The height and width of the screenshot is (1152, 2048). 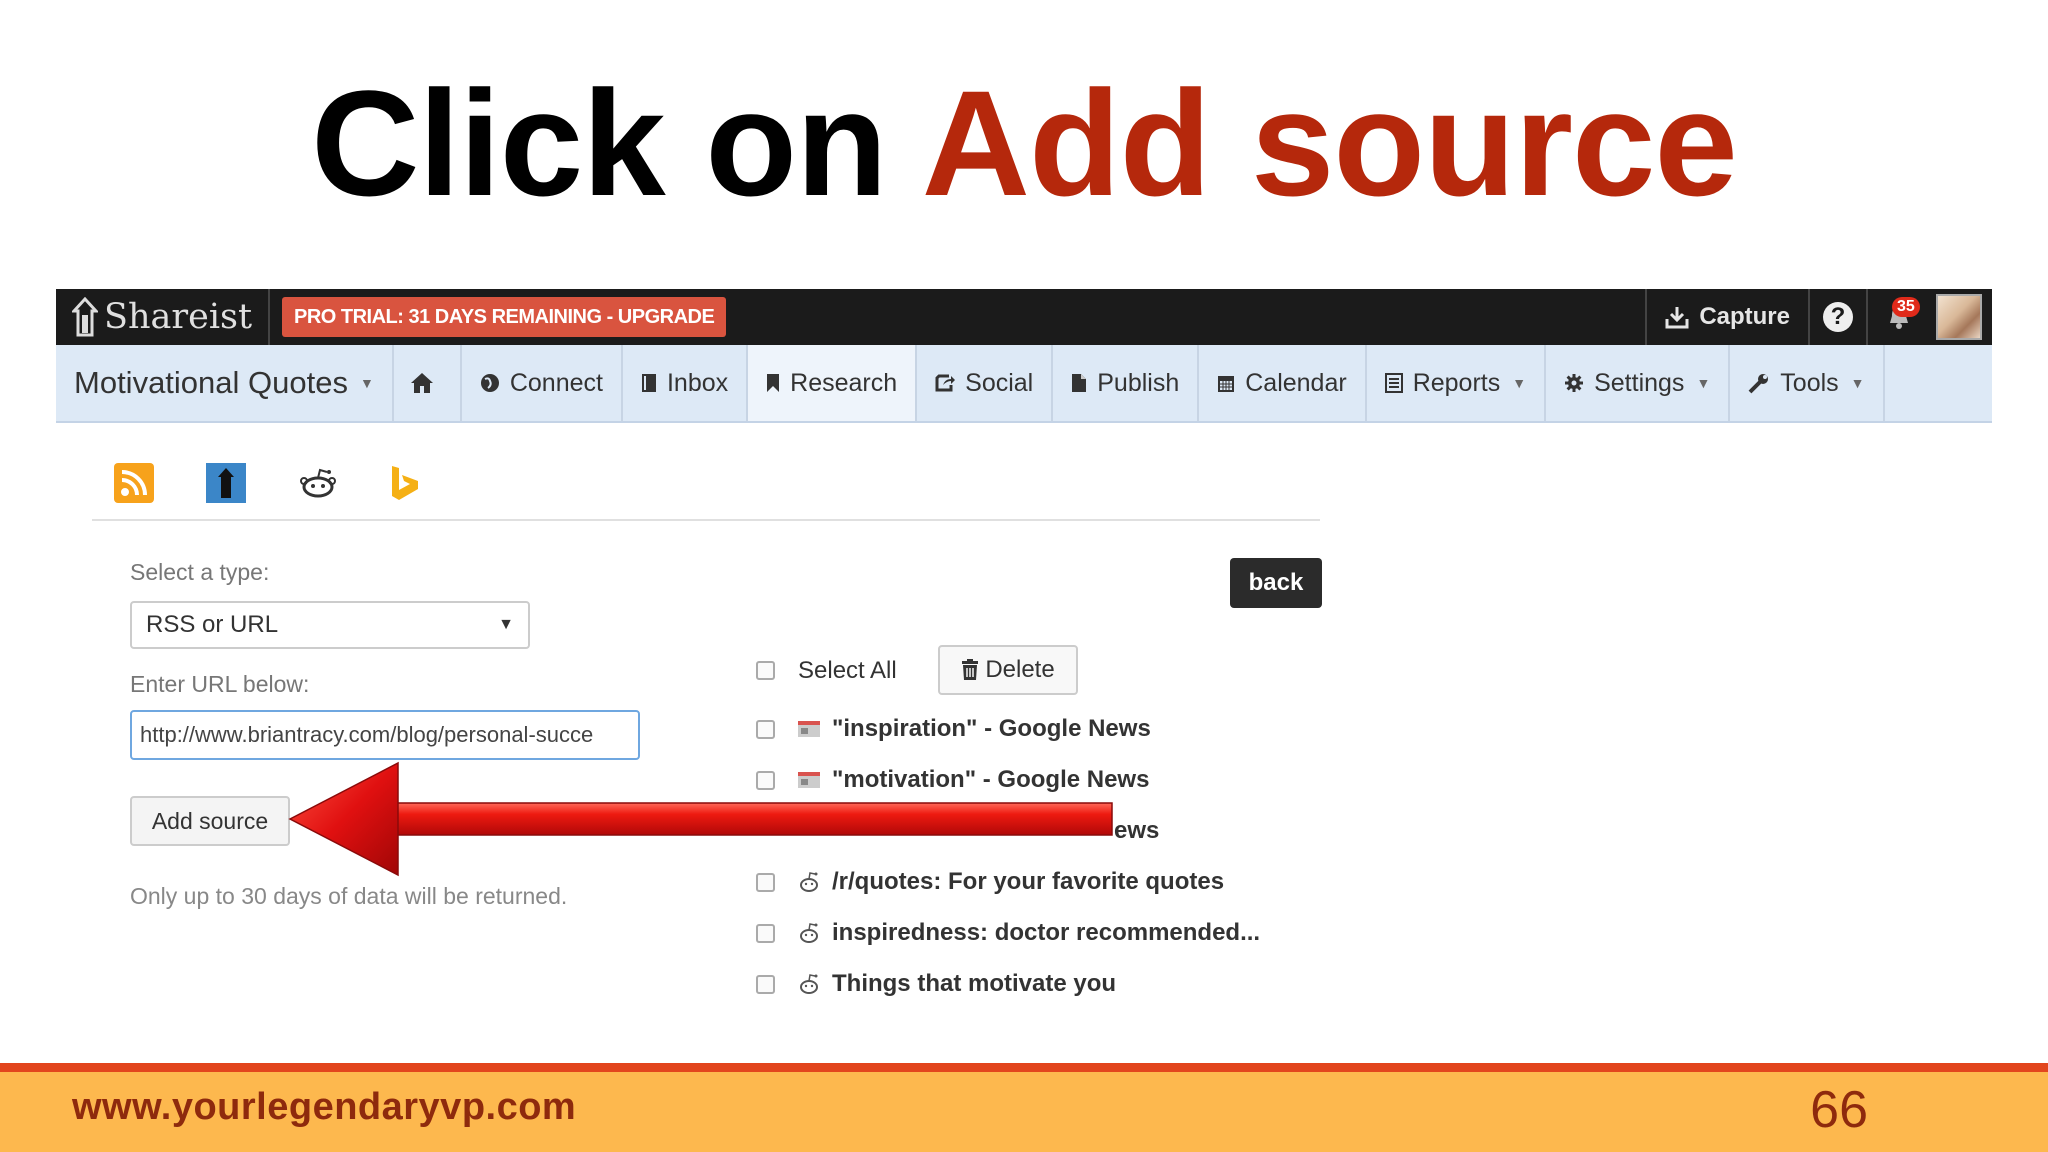 I want to click on topbar-right: Capture ? 35, so click(x=1818, y=317).